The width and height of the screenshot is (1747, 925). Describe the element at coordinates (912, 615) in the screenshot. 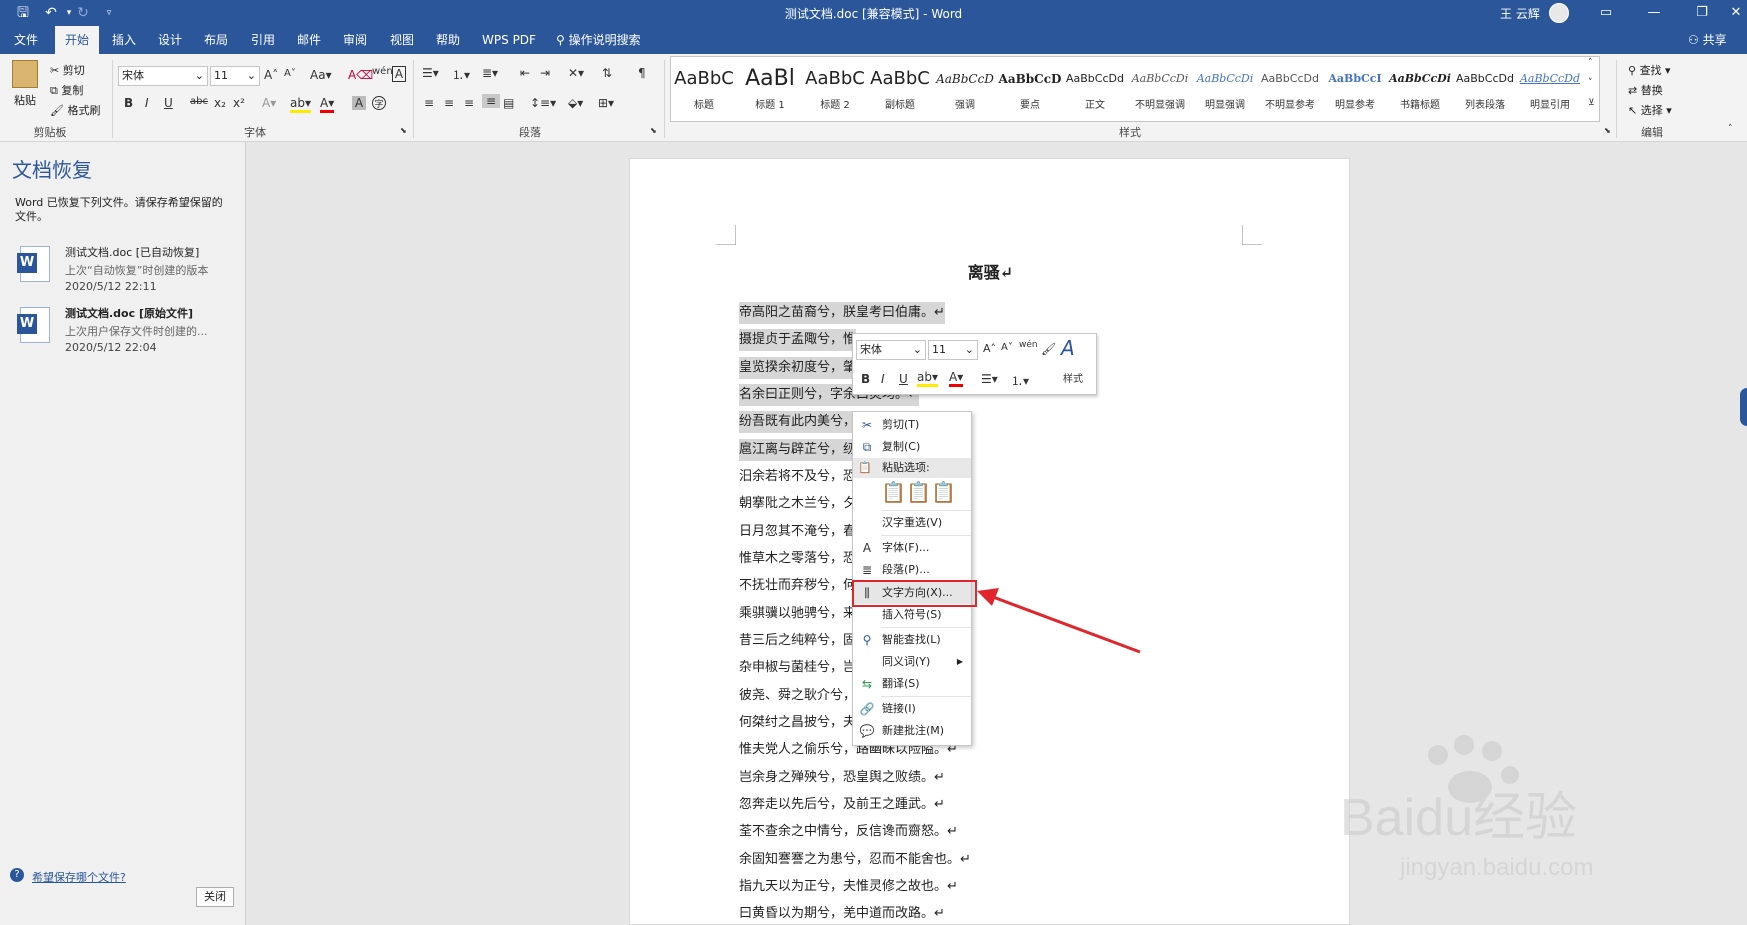

I see `menu-insert-symbol: 插入符号(S)` at that location.